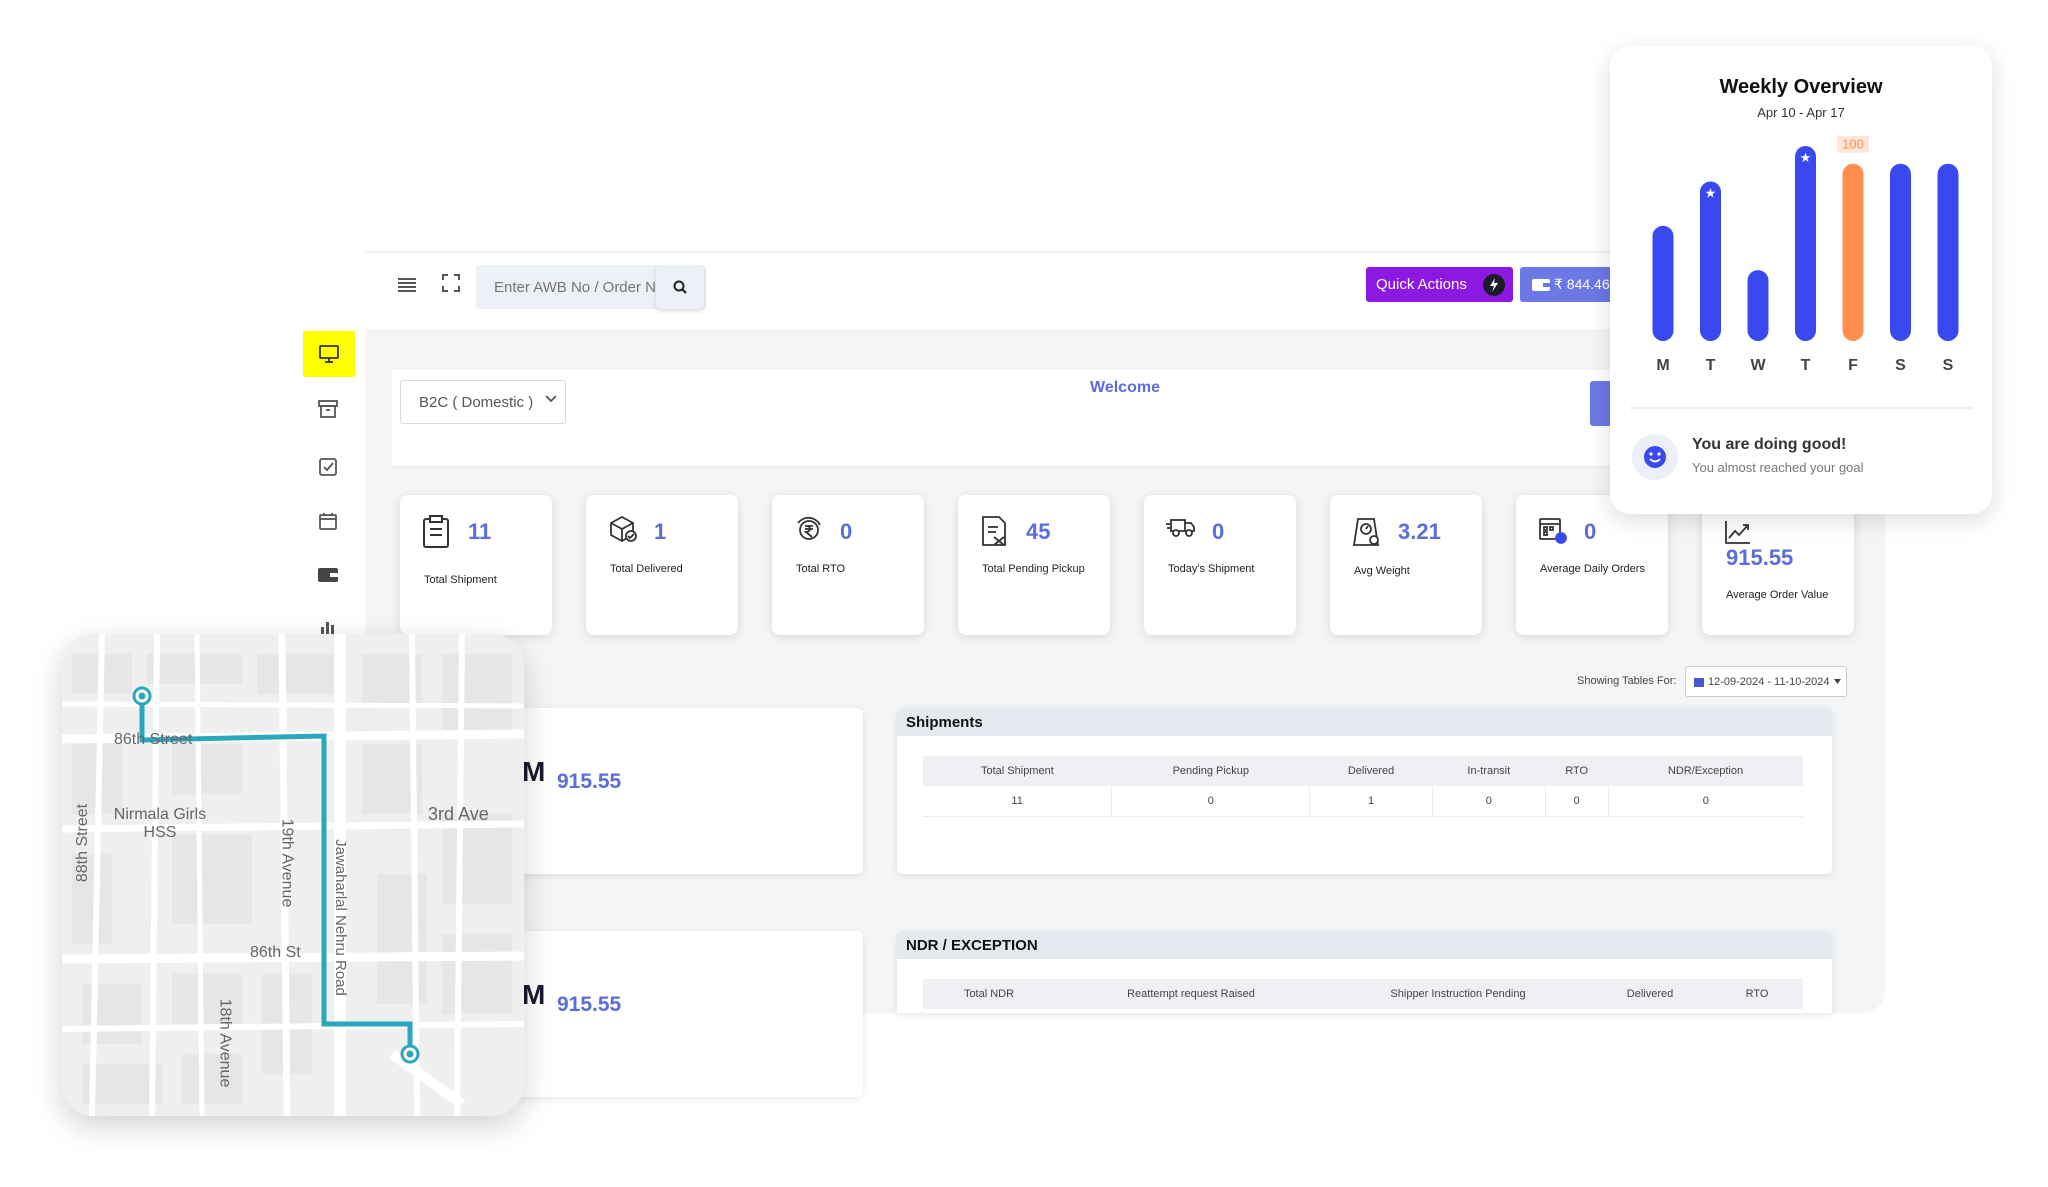 Image resolution: width=2048 pixels, height=1187 pixels. What do you see at coordinates (275, 952) in the screenshot?
I see `map-label: 86th St` at bounding box center [275, 952].